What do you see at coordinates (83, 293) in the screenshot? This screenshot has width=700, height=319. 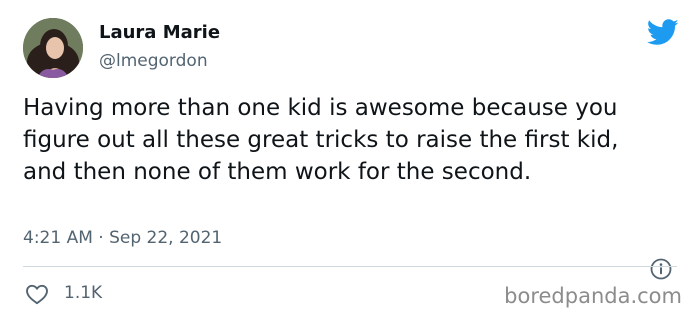 I see `like-count: 1.1K` at bounding box center [83, 293].